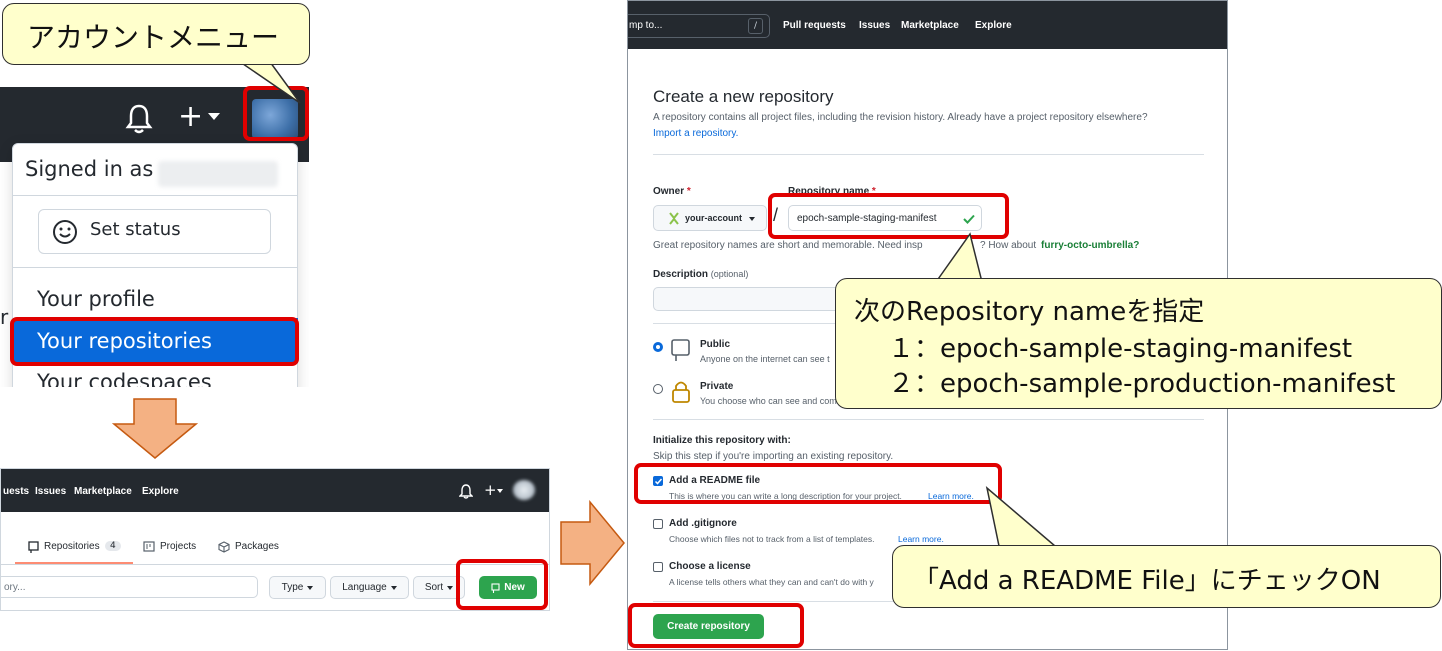  I want to click on lock-icon, so click(681, 392).